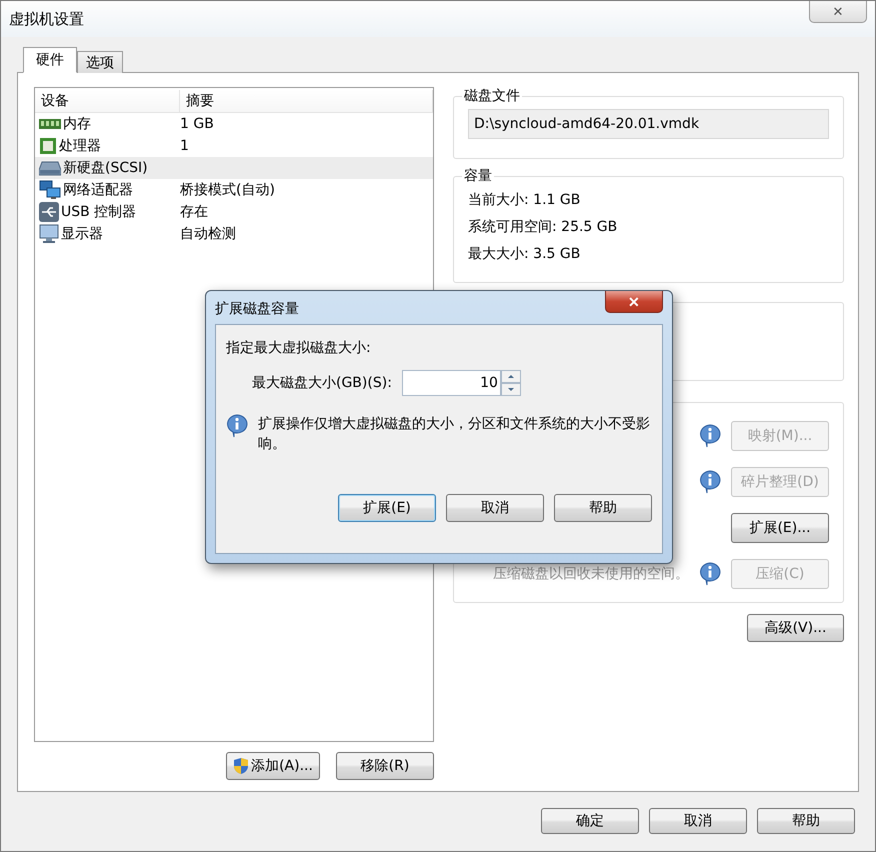 This screenshot has width=876, height=852. Describe the element at coordinates (478, 176) in the screenshot. I see `group-title: 容量` at that location.